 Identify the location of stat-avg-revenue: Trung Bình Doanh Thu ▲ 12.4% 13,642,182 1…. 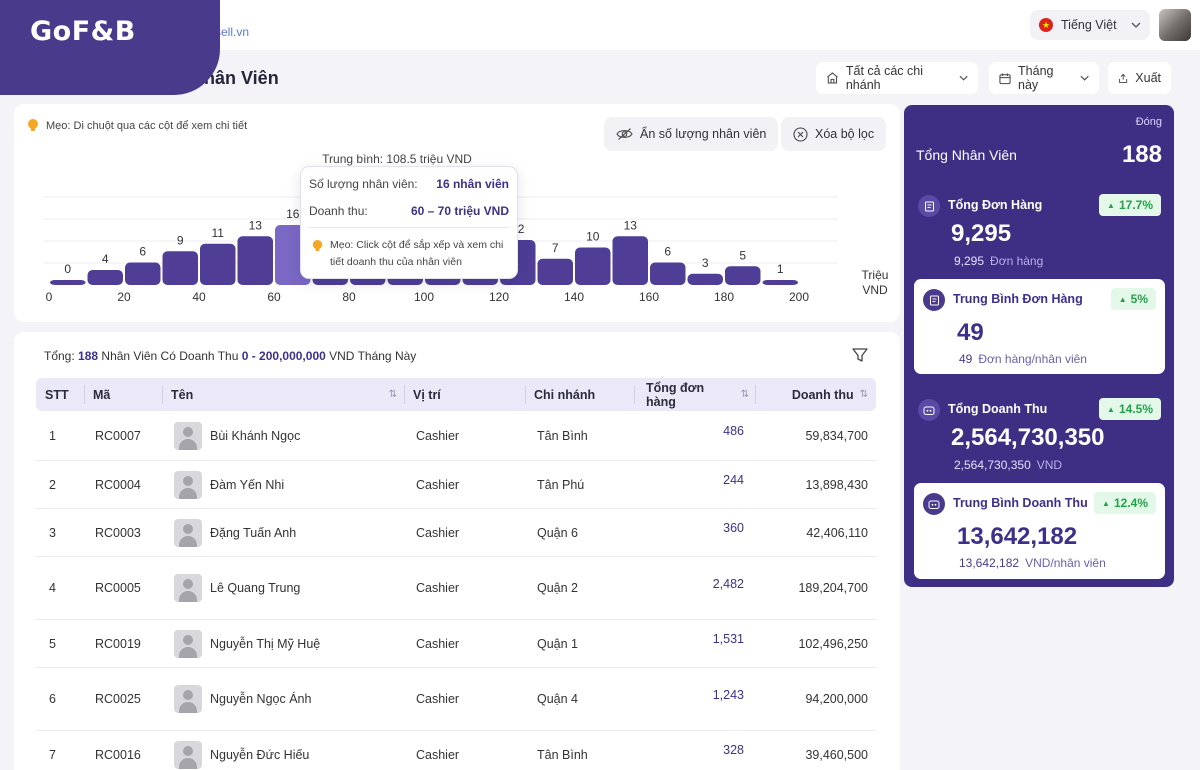
(1039, 531).